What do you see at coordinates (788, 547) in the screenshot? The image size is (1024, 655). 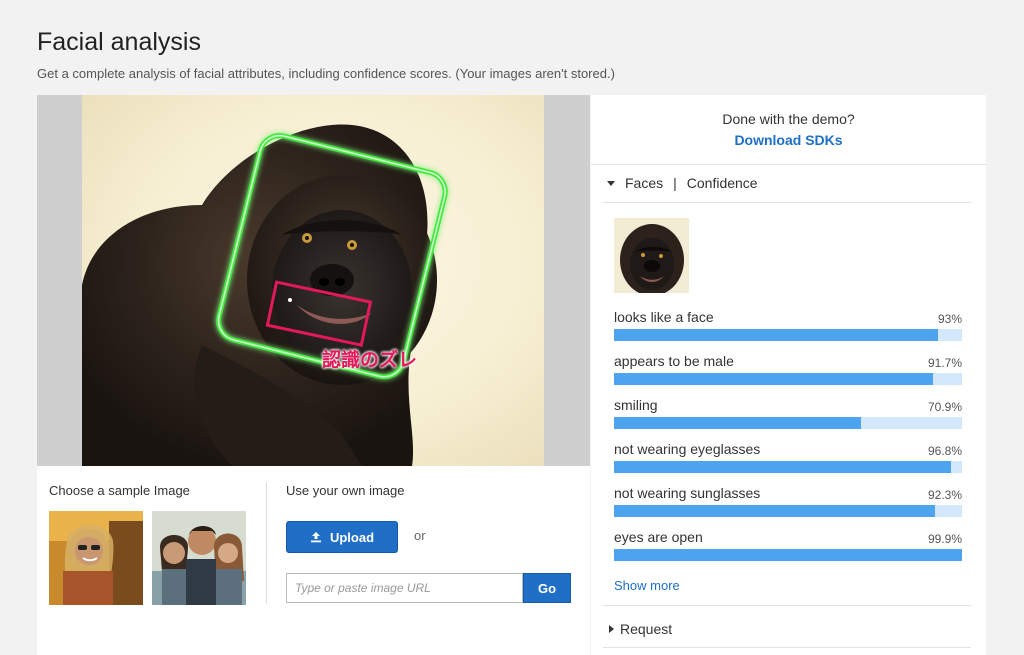 I see `attribute-row: eyes are open 99.9%` at bounding box center [788, 547].